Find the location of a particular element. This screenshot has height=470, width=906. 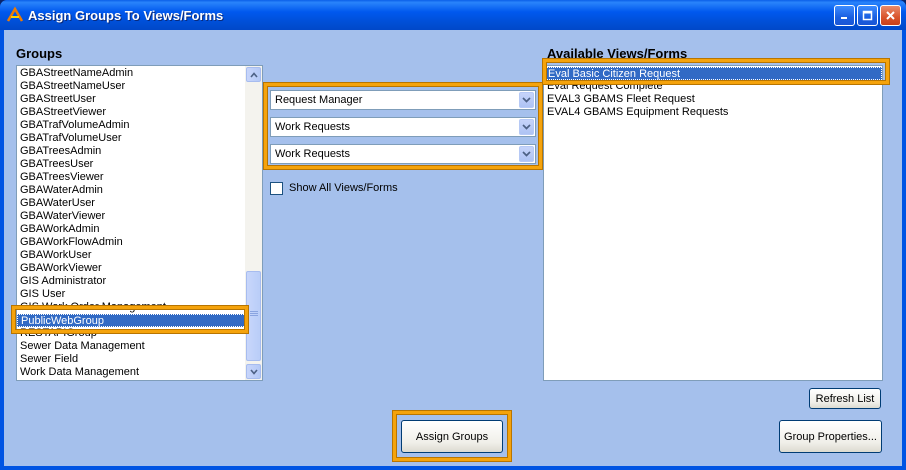

scroll-thumb is located at coordinates (253, 316).